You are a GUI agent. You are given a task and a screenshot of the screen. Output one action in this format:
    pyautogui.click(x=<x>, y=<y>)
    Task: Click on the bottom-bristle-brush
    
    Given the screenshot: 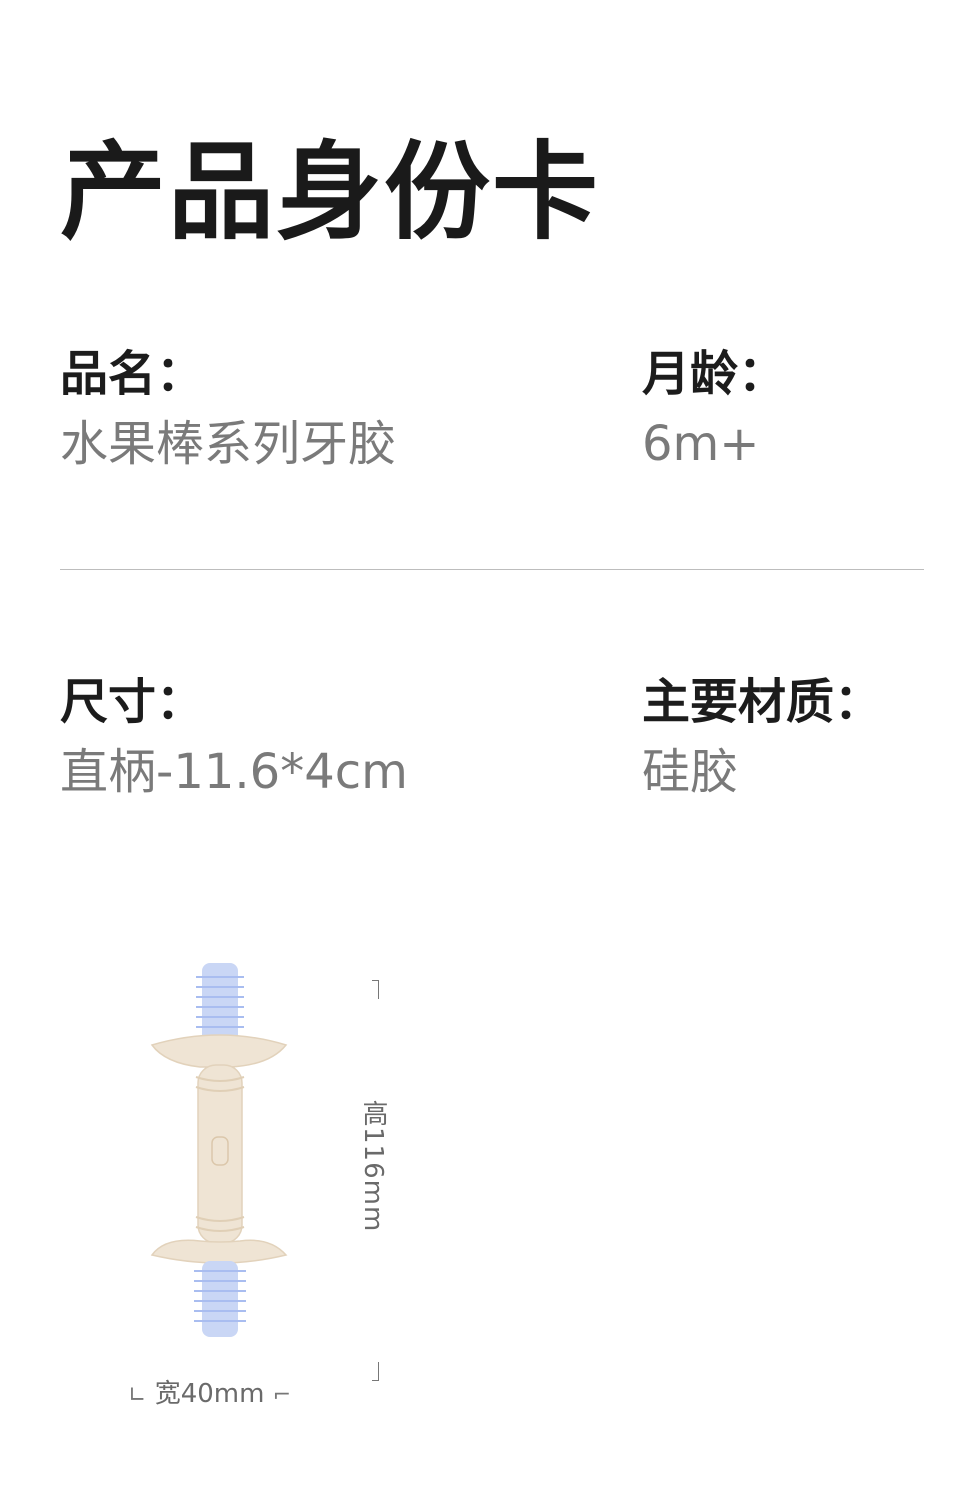 What is the action you would take?
    pyautogui.click(x=220, y=1299)
    